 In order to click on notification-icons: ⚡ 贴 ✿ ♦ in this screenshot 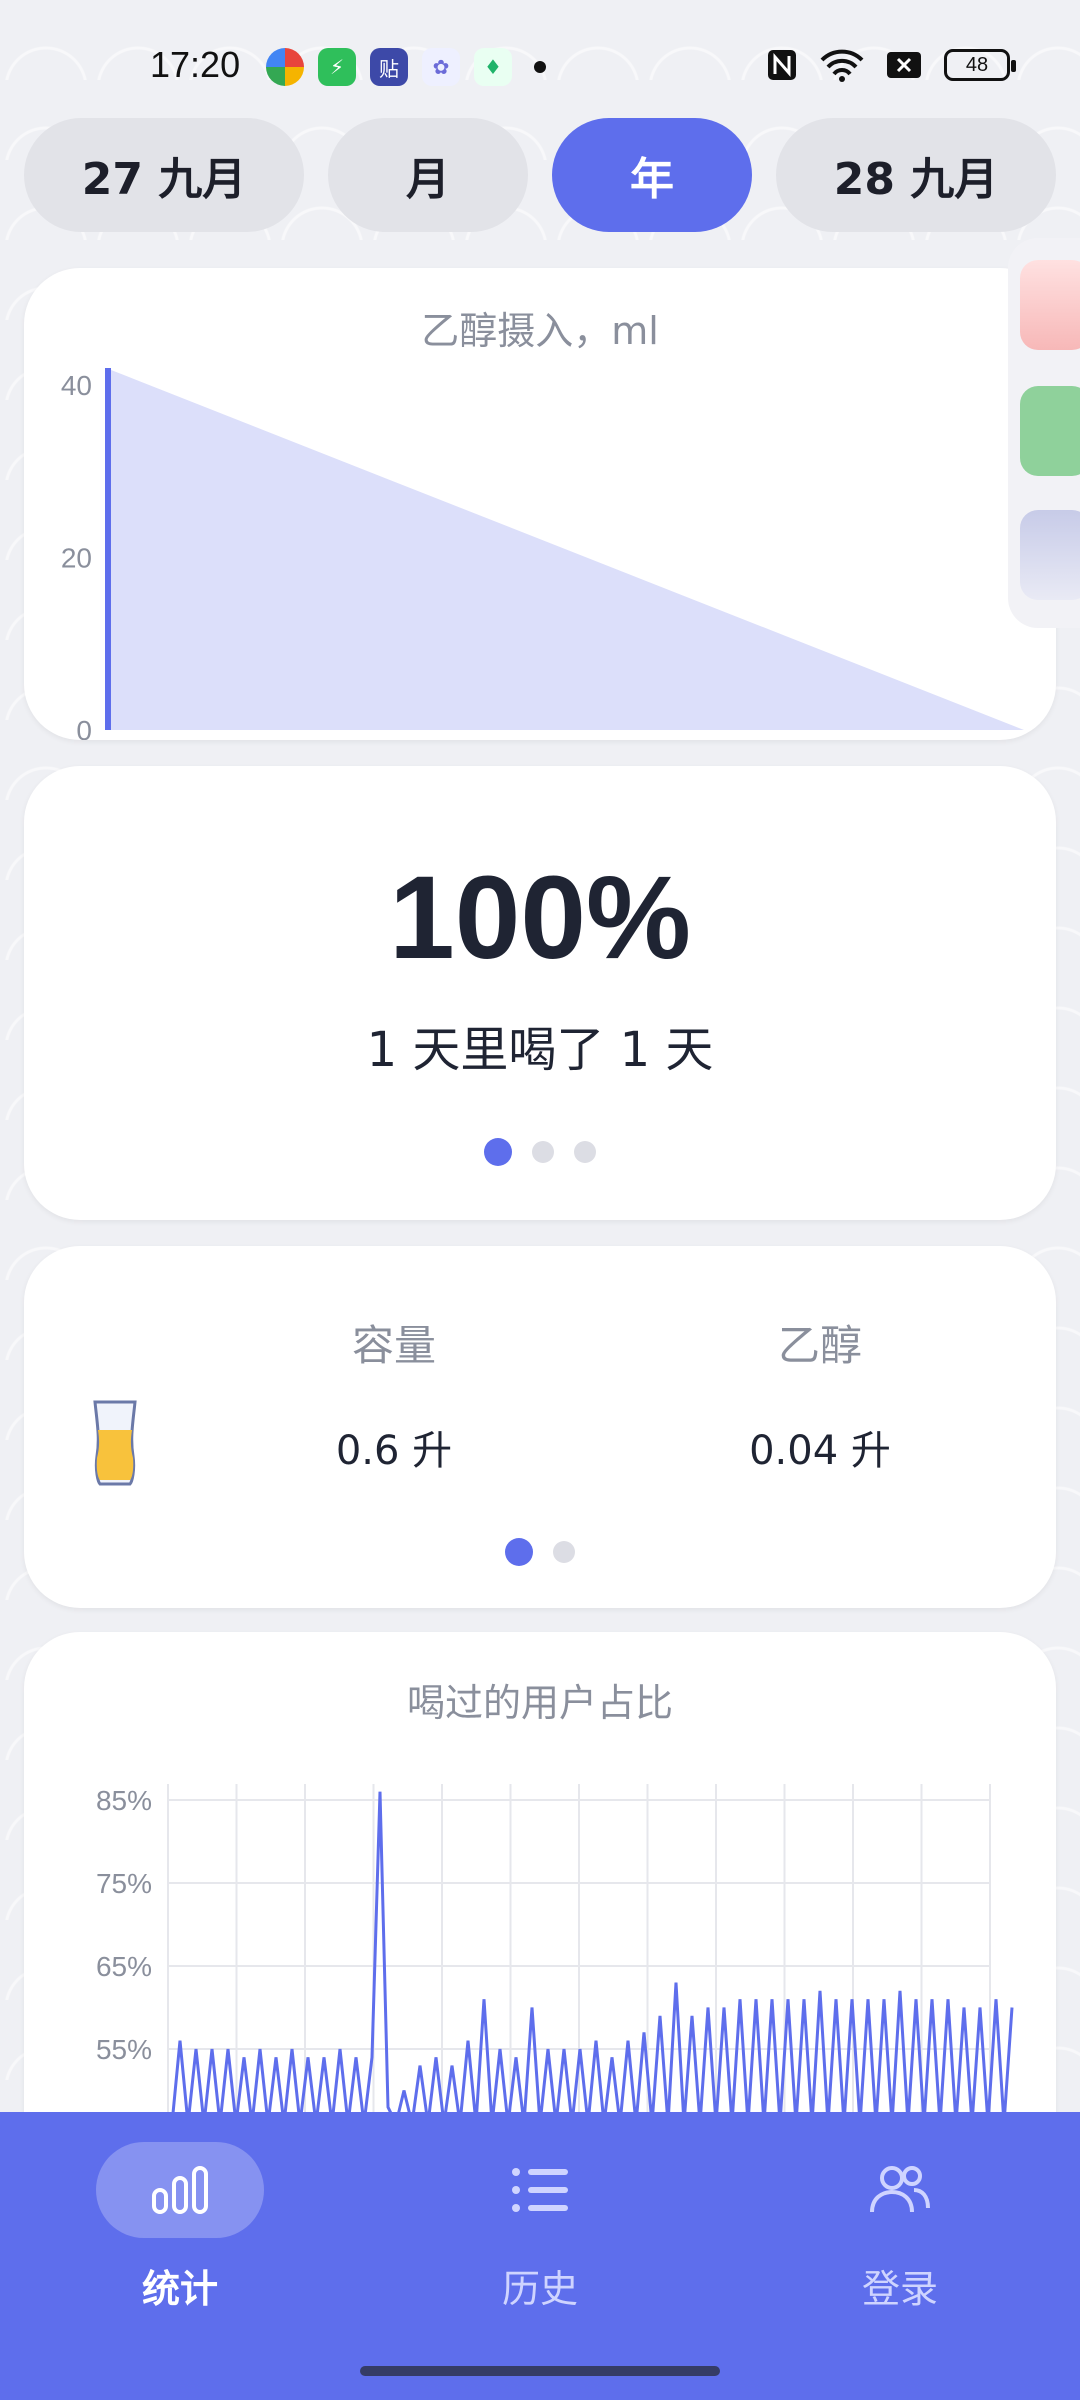, I will do `click(406, 67)`.